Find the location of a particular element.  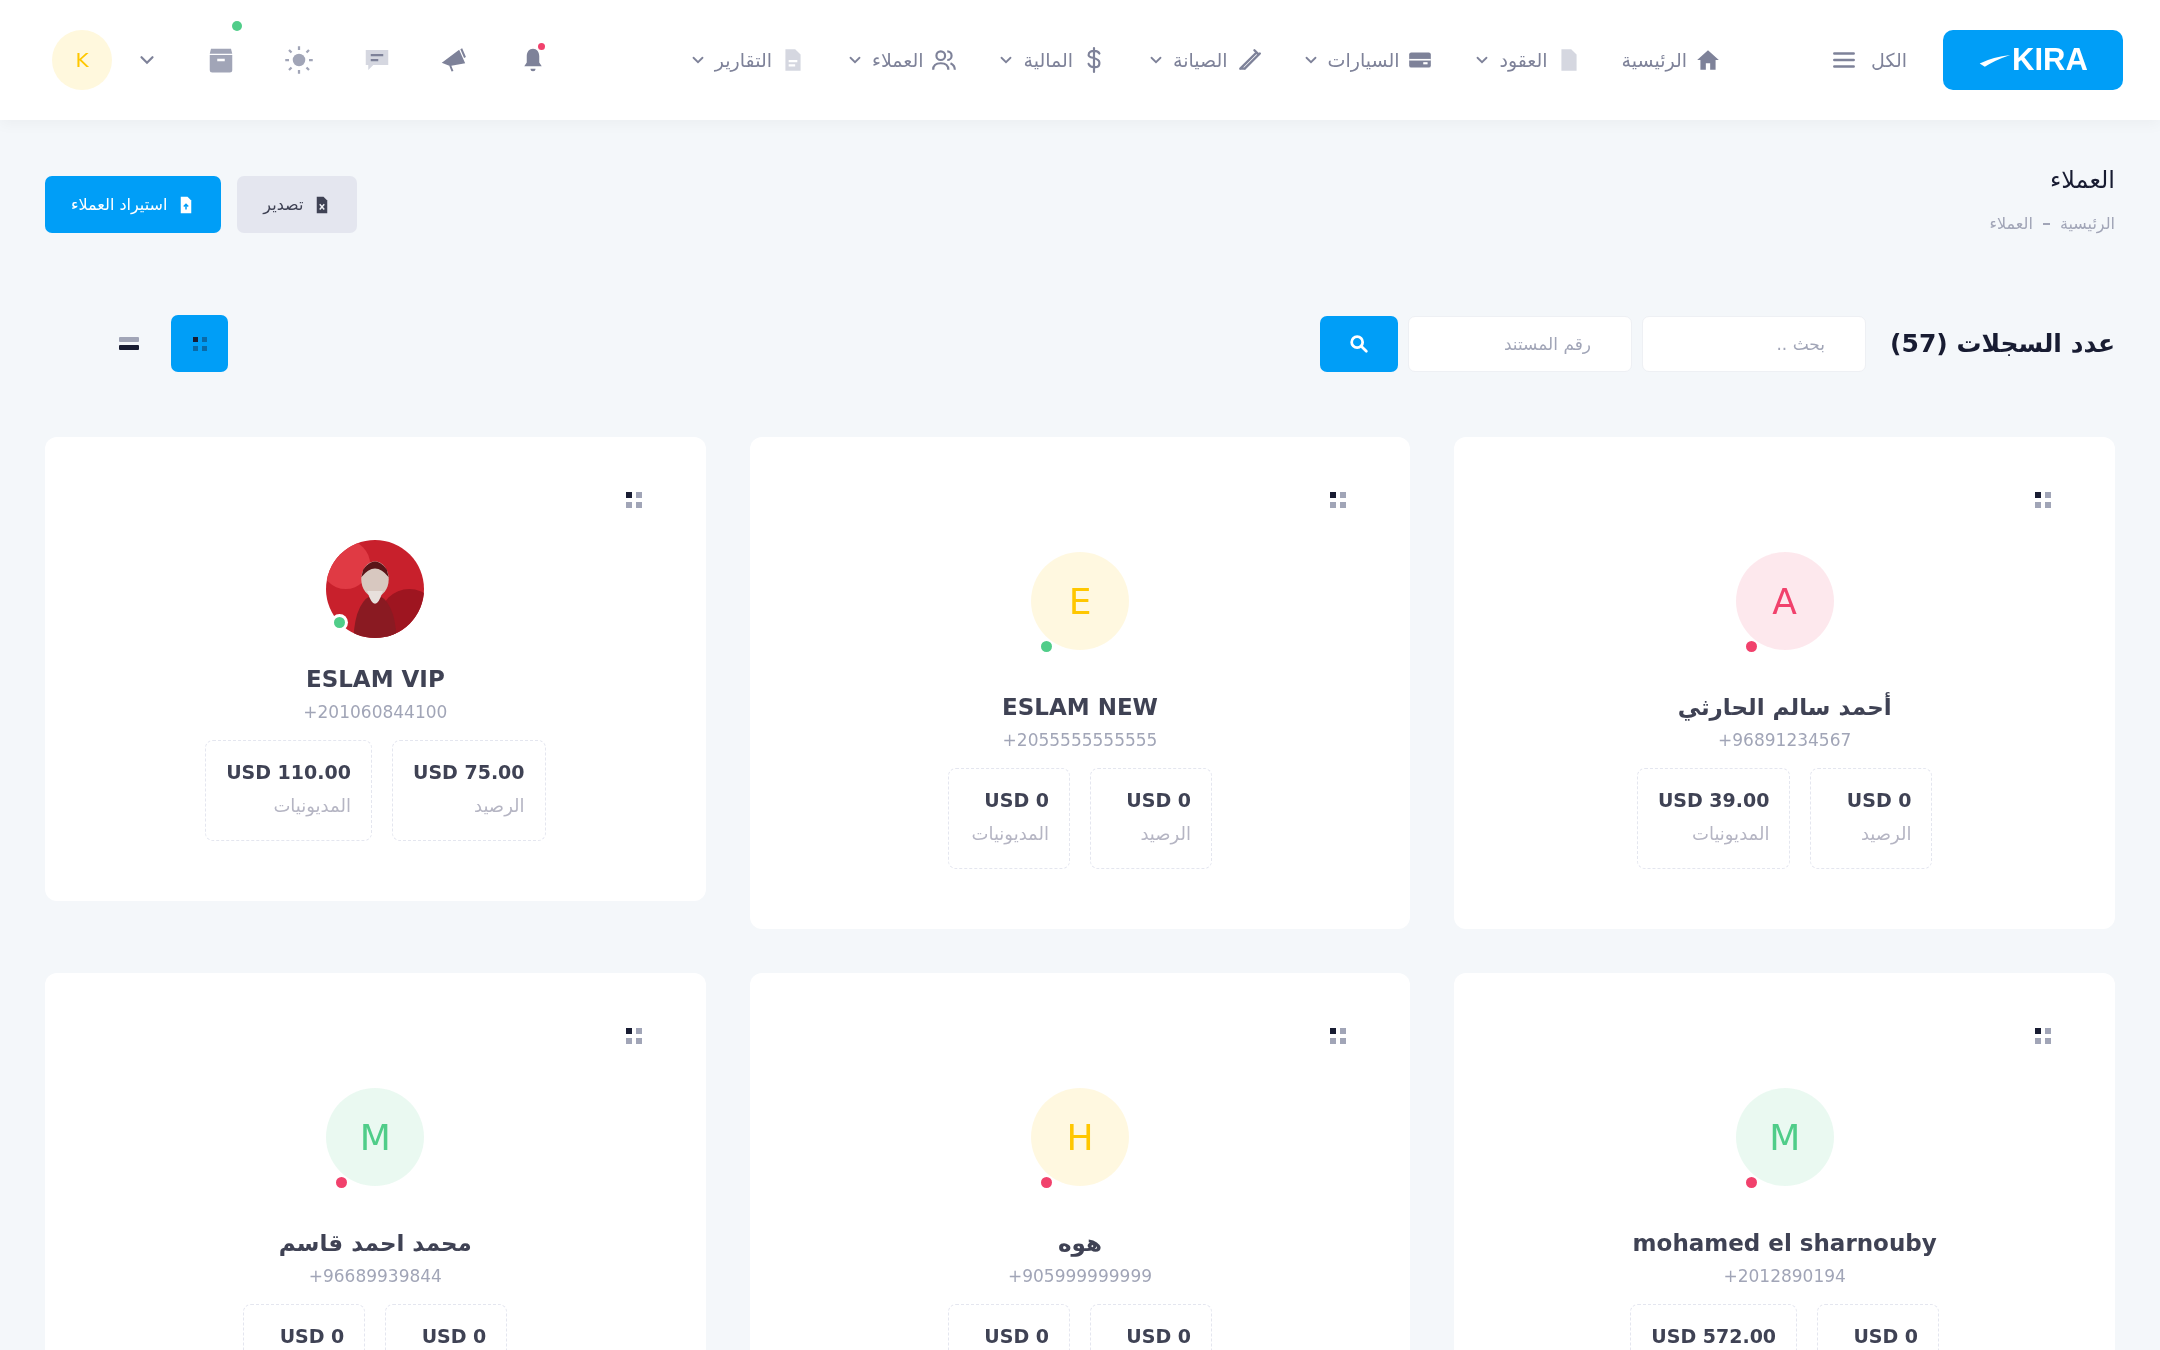

nav-item: الرئيسية is located at coordinates (1671, 60).